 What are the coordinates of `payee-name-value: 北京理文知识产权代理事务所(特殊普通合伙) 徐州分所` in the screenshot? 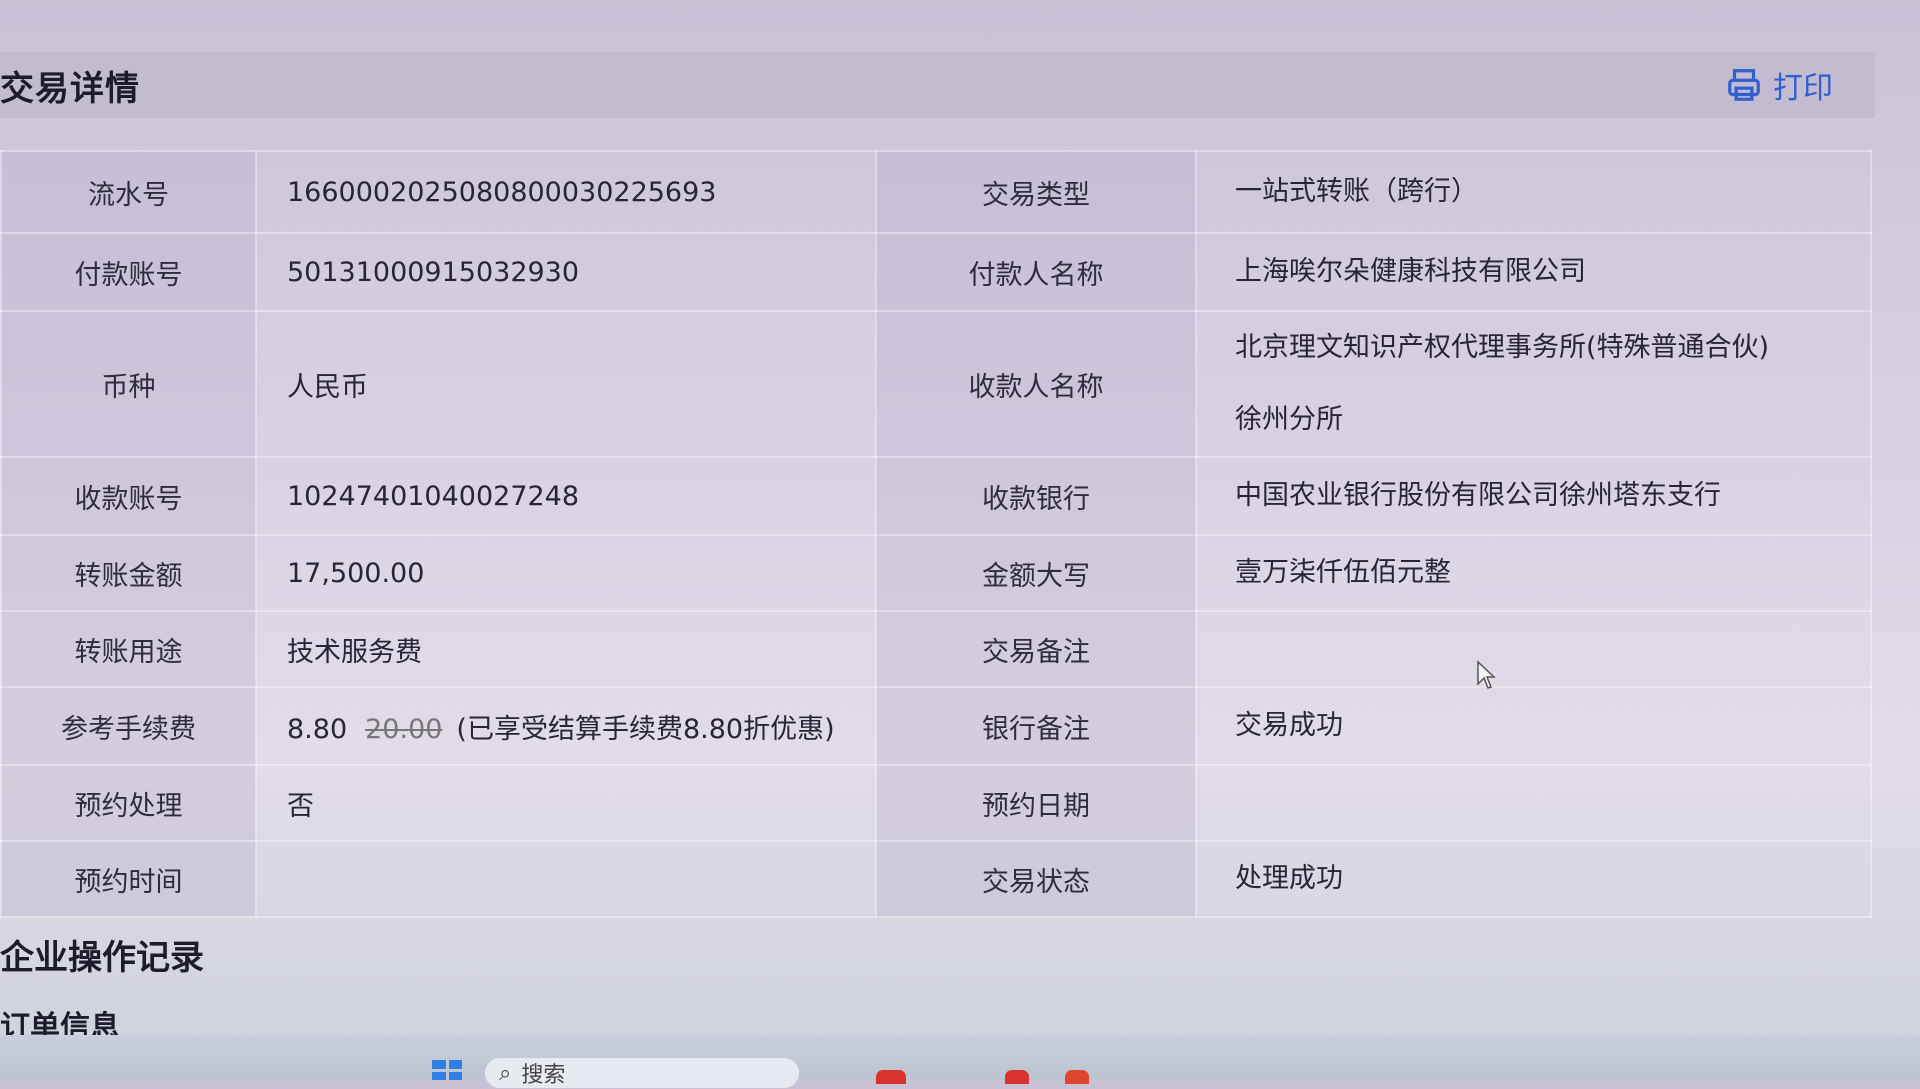 It's located at (1533, 384).